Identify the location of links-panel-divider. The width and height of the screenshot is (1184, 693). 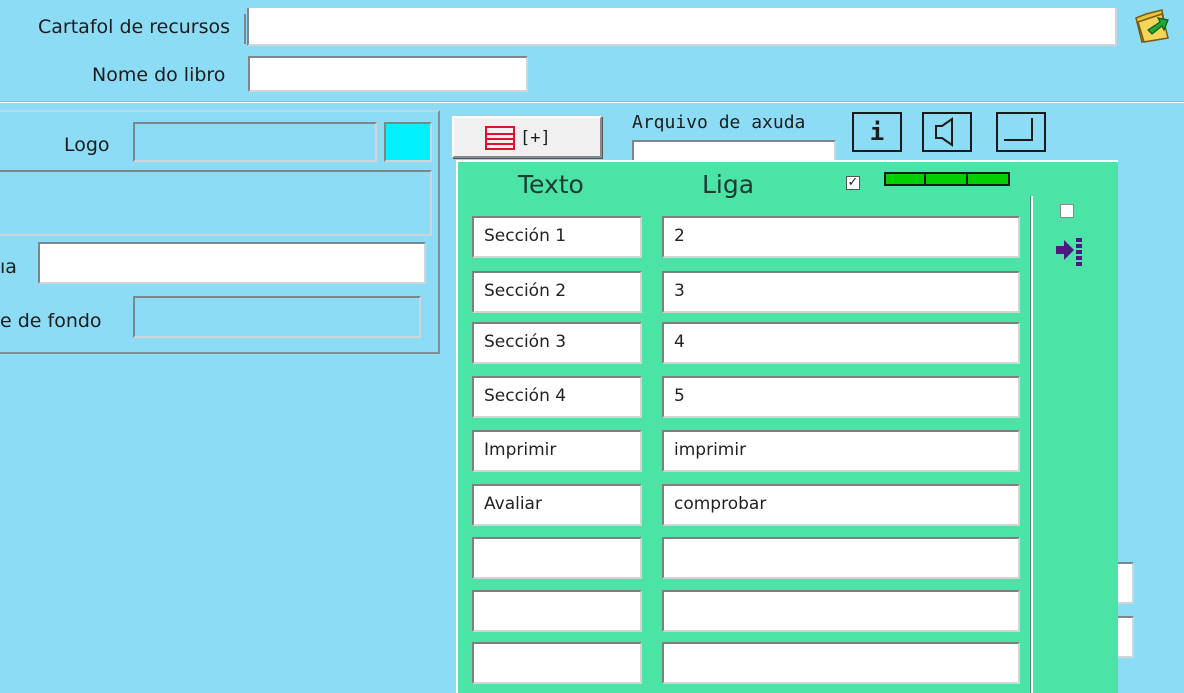
(1031, 444).